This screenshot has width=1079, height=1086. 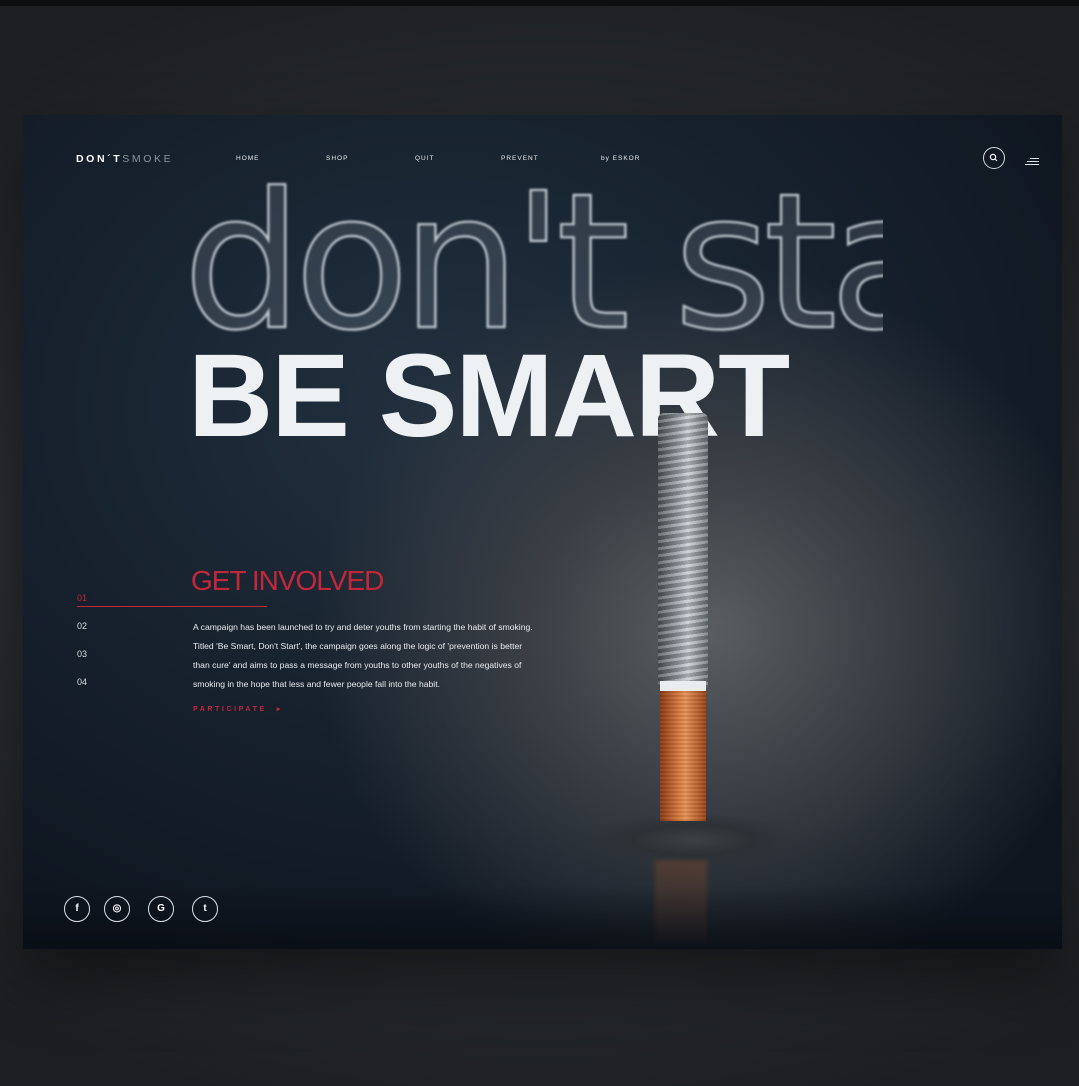 I want to click on section-title: GET INVOLVED, so click(x=287, y=580).